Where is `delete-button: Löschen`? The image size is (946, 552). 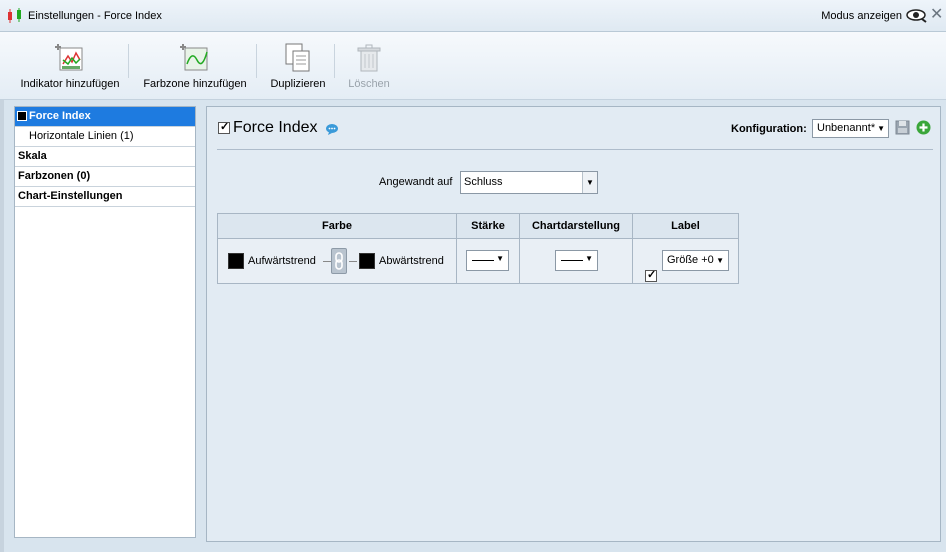 delete-button: Löschen is located at coordinates (369, 66).